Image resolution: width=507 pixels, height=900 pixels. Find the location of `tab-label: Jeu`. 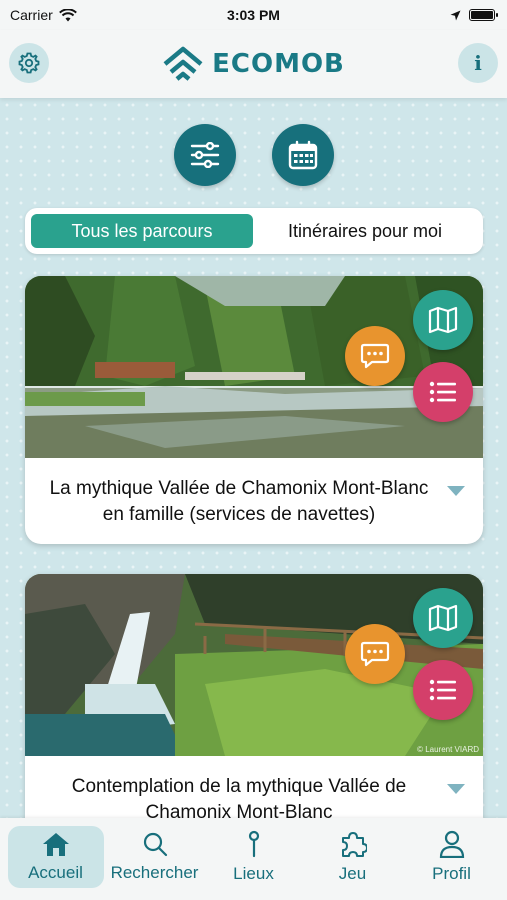

tab-label: Jeu is located at coordinates (352, 873).